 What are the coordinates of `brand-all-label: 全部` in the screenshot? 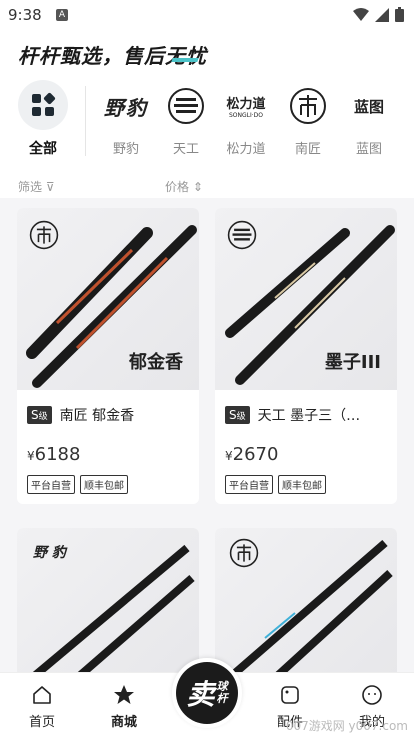 It's located at (43, 149).